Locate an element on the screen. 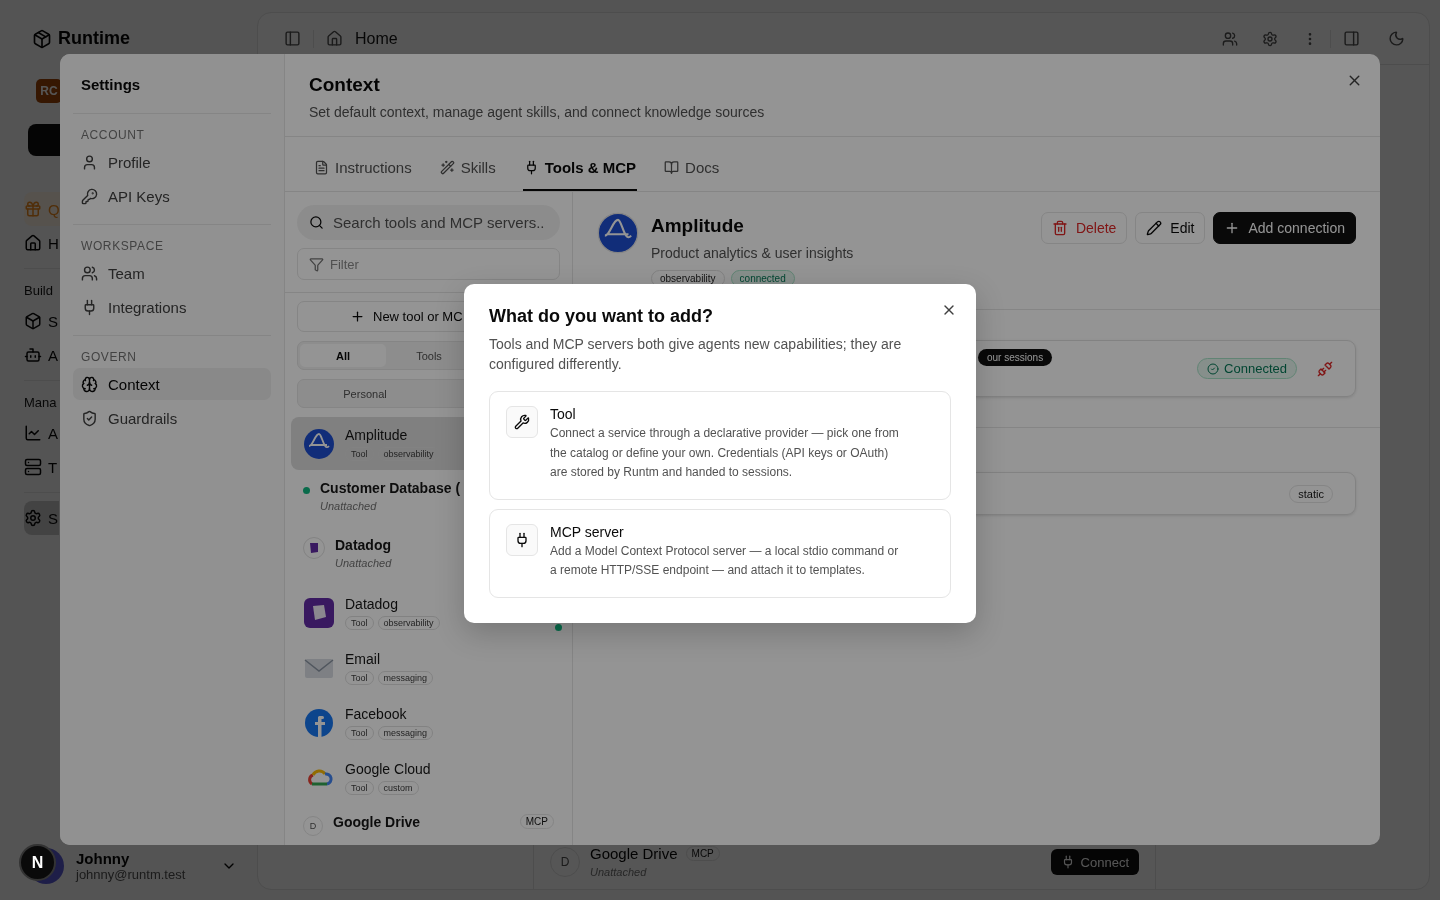 This screenshot has height=900, width=1440. connect-button: Connect is located at coordinates (1094, 862).